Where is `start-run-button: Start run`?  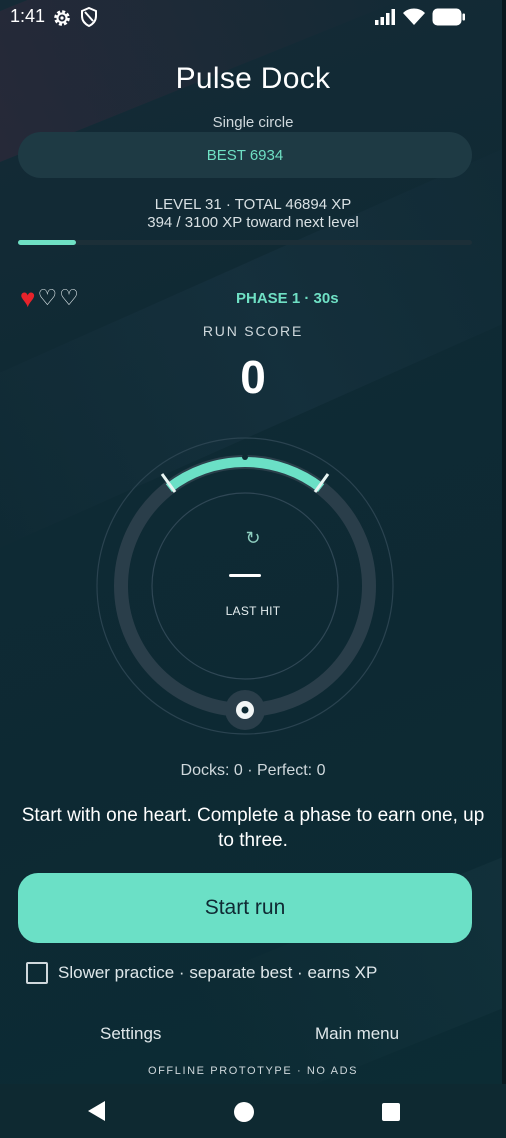
start-run-button: Start run is located at coordinates (245, 908).